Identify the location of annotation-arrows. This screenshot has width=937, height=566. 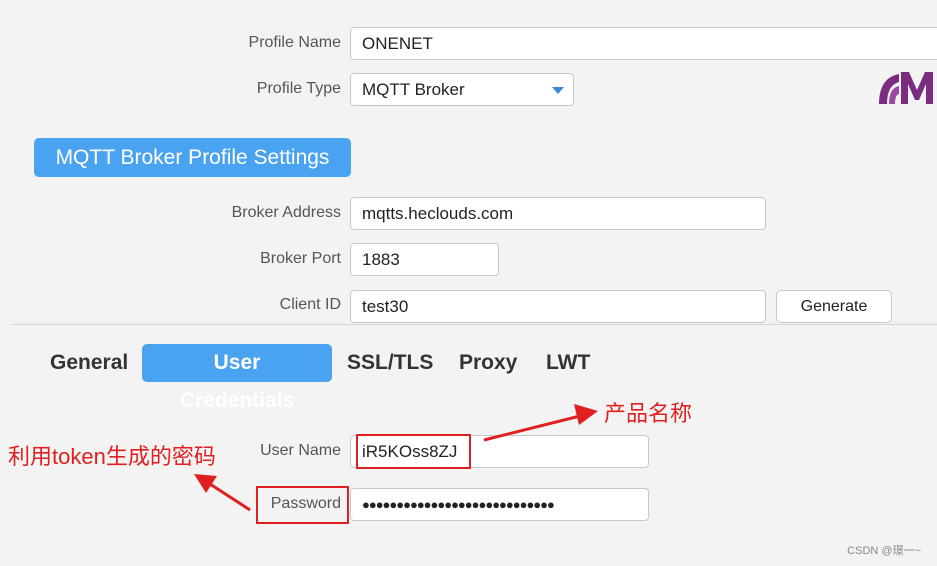
(396, 458).